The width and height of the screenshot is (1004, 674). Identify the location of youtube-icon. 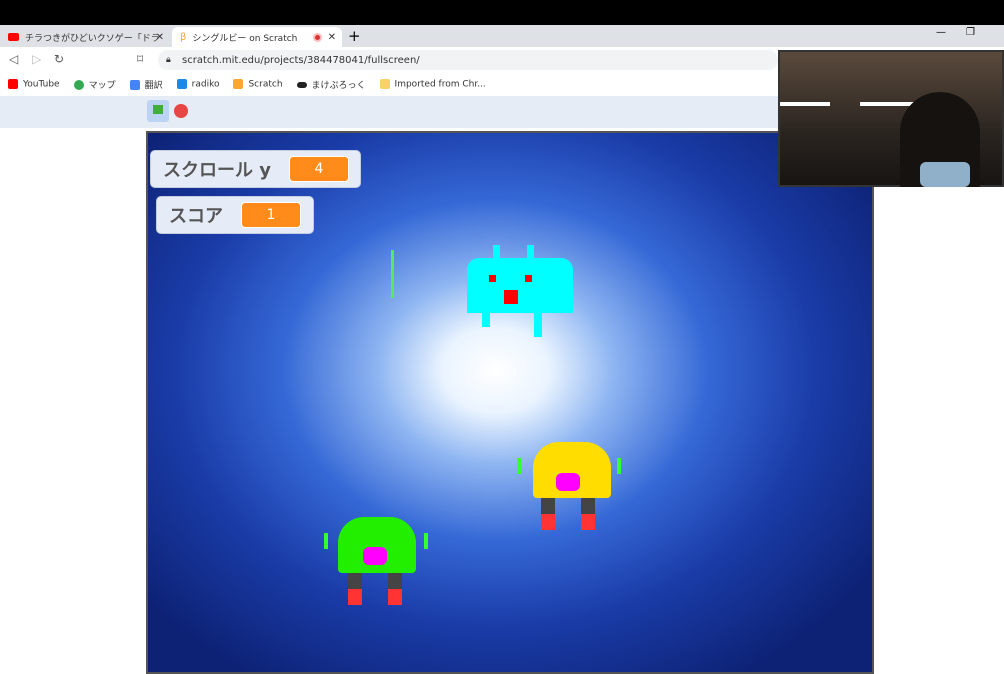
(13, 37).